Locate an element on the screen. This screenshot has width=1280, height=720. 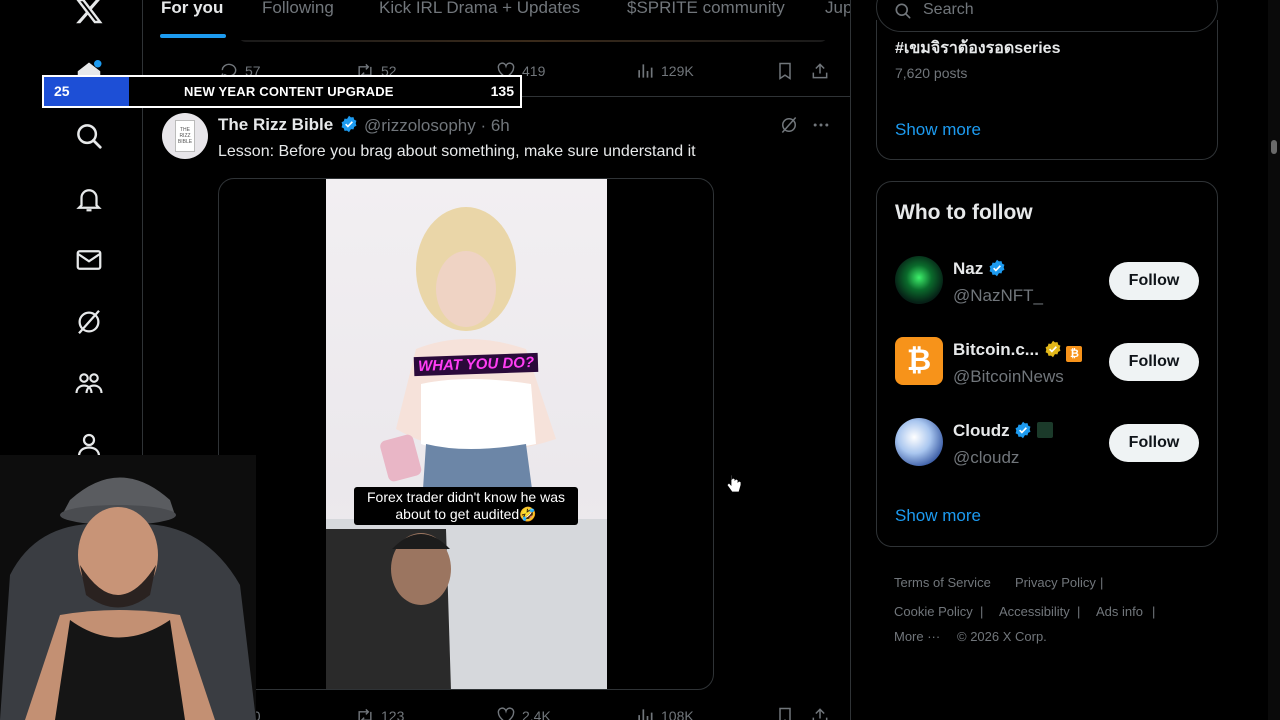
who-to-follow-show-more-link: Show more is located at coordinates (938, 516).